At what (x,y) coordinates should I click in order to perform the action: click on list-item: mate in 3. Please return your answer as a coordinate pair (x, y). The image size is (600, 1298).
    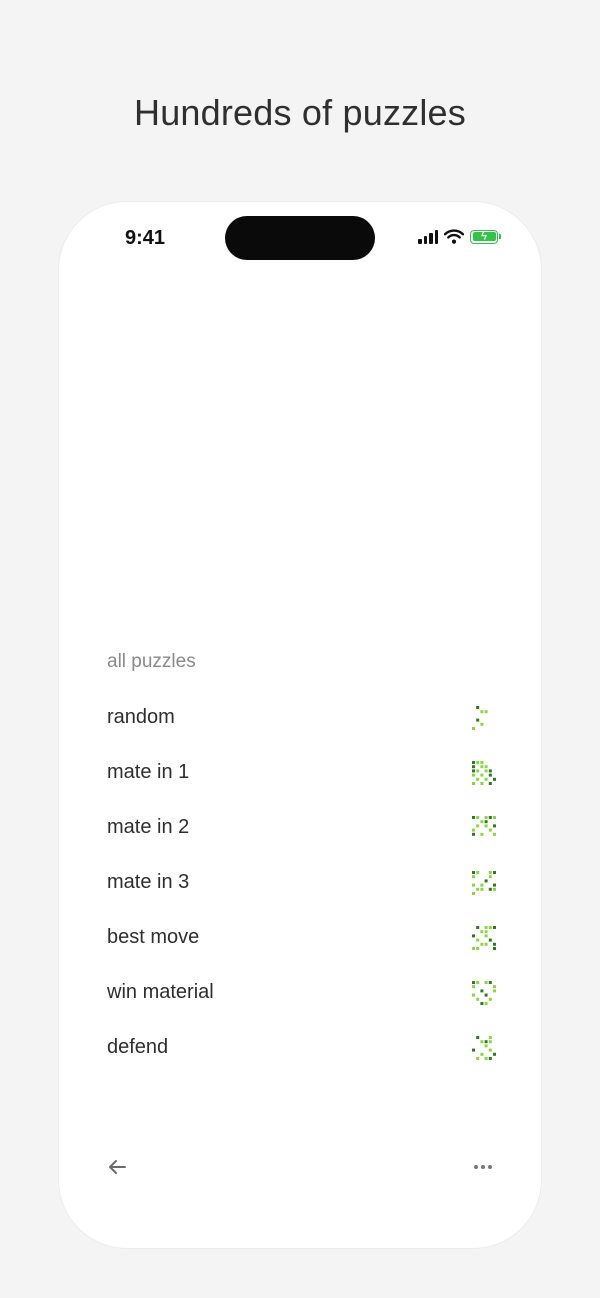
    Looking at the image, I should click on (302, 882).